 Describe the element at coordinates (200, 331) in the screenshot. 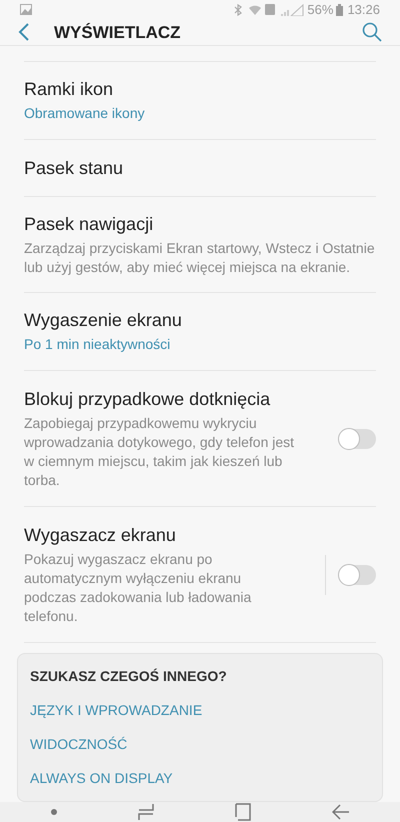

I see `setting-item: Wygaszenie ekranu Po 1 min nieaktywności` at that location.